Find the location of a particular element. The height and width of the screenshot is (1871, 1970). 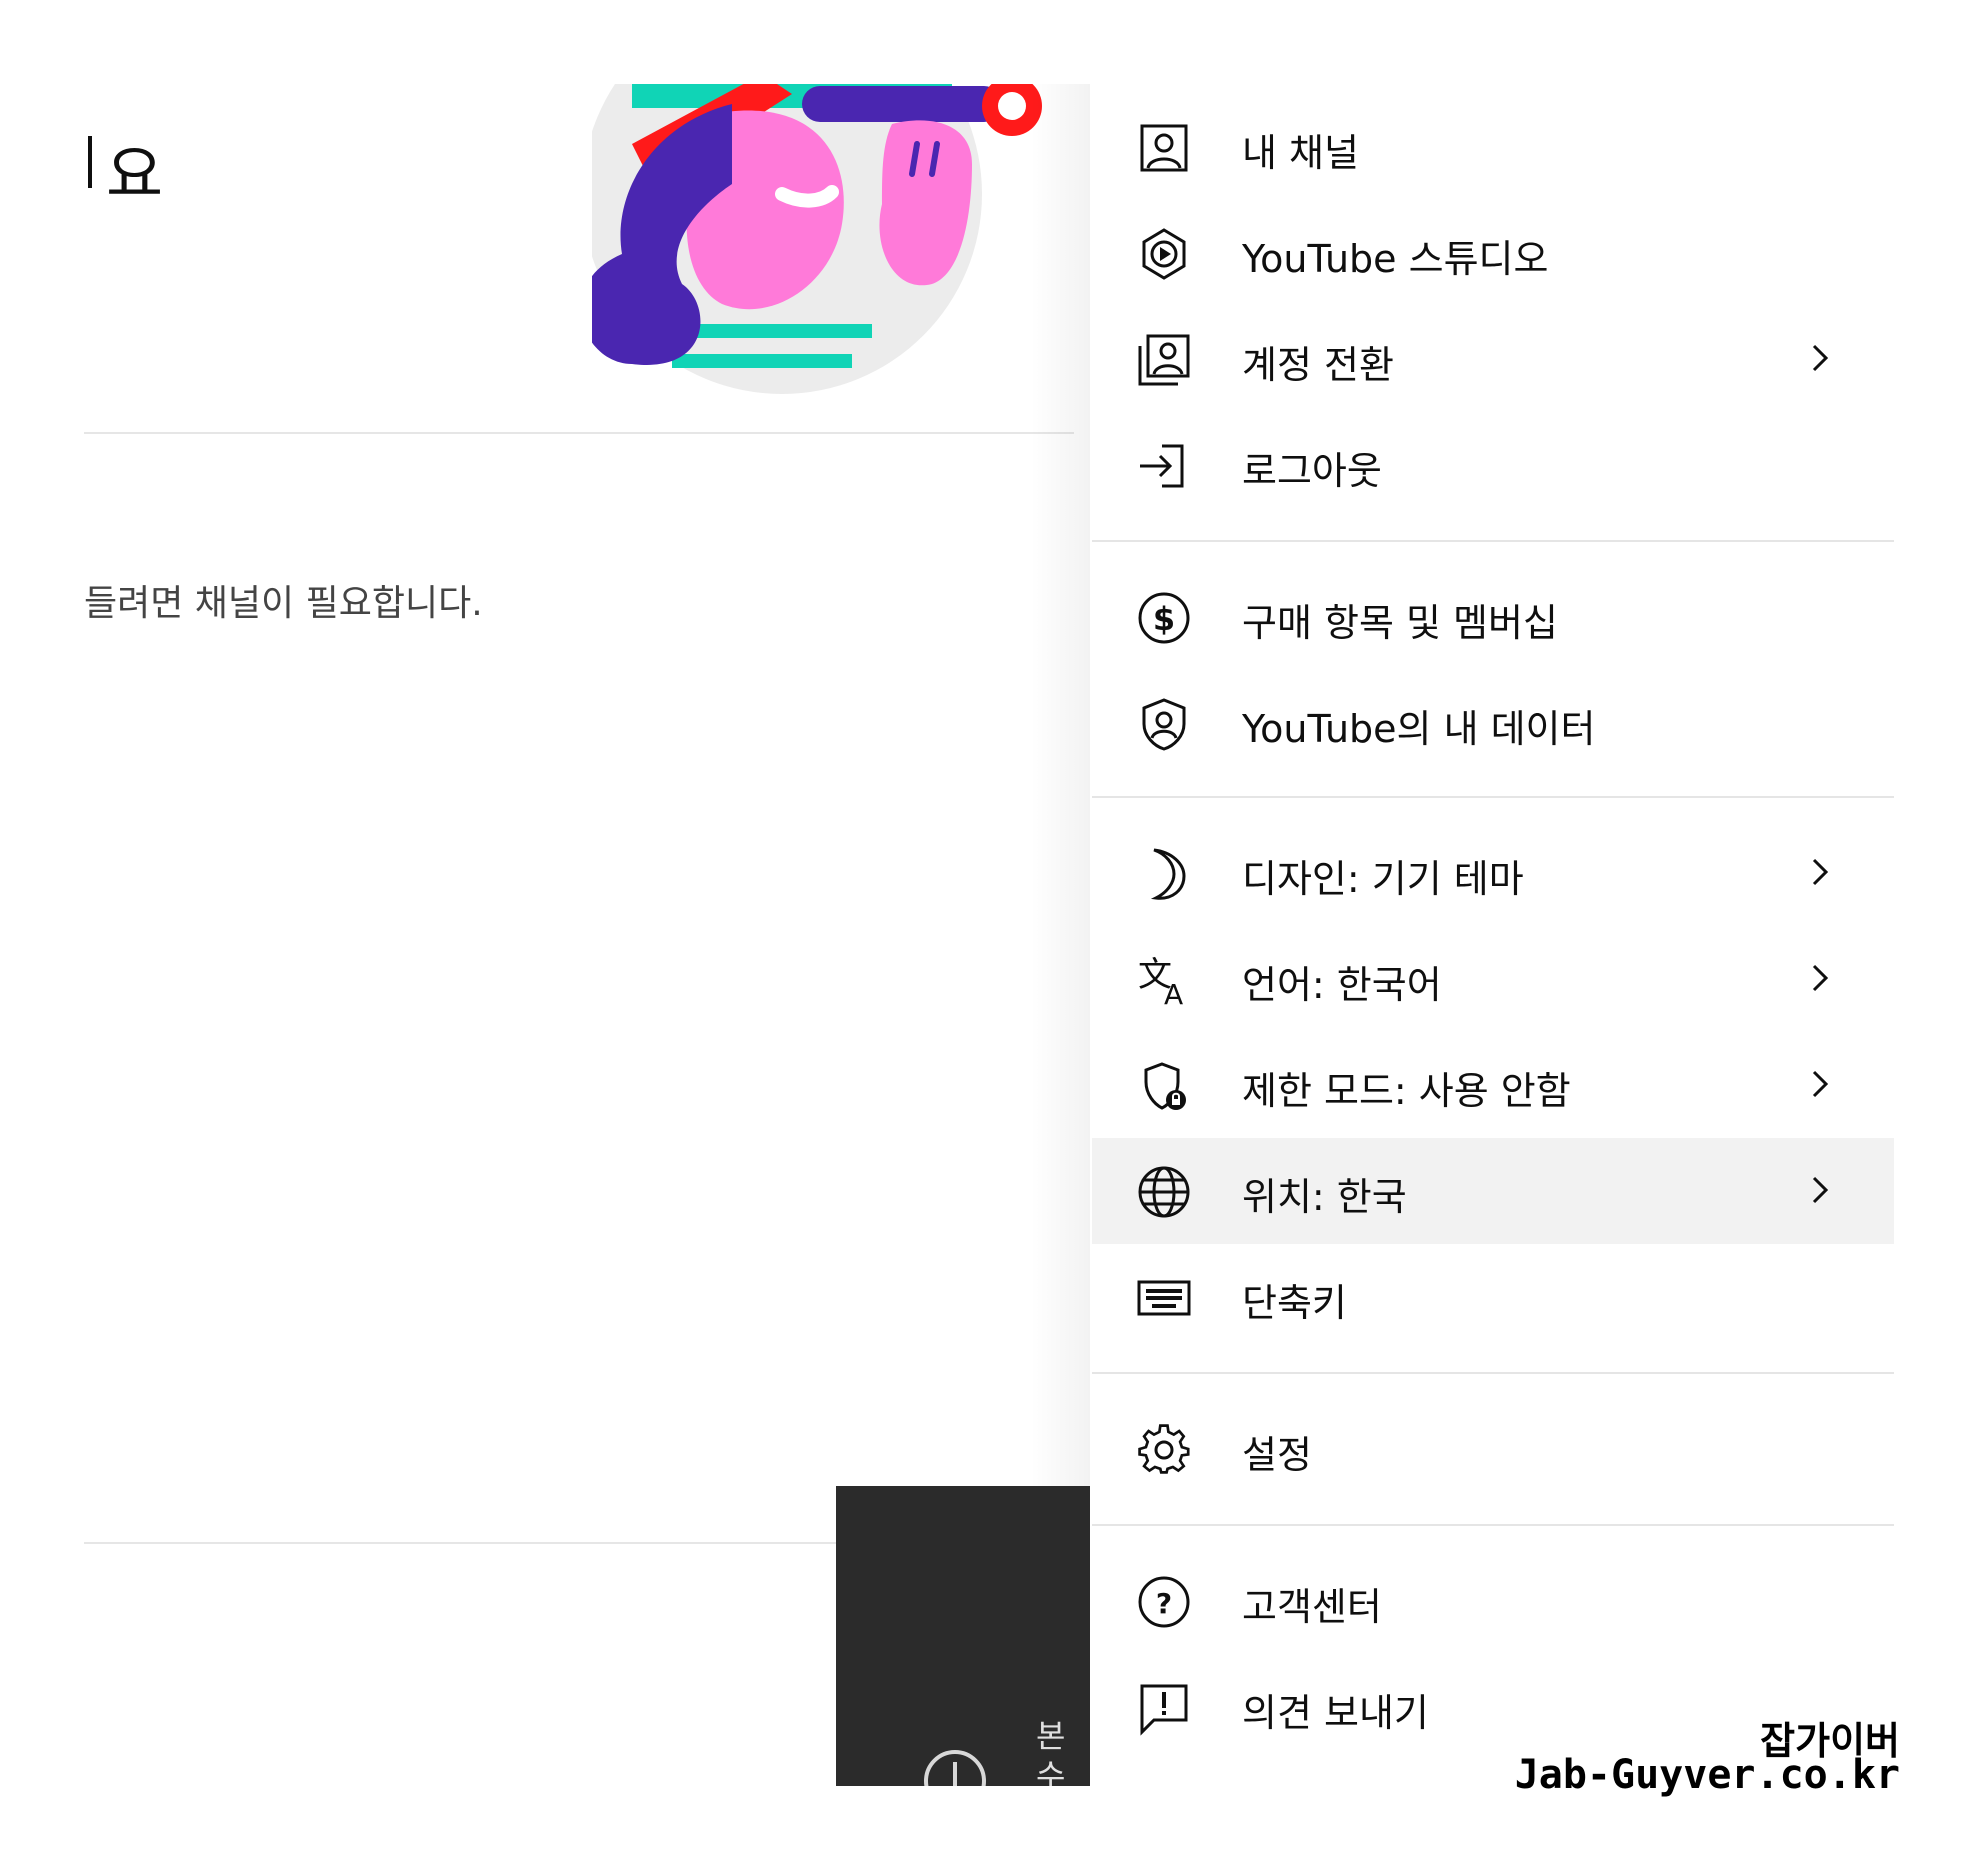

menu-item-label: 위치: 한국 is located at coordinates (1324, 1197).